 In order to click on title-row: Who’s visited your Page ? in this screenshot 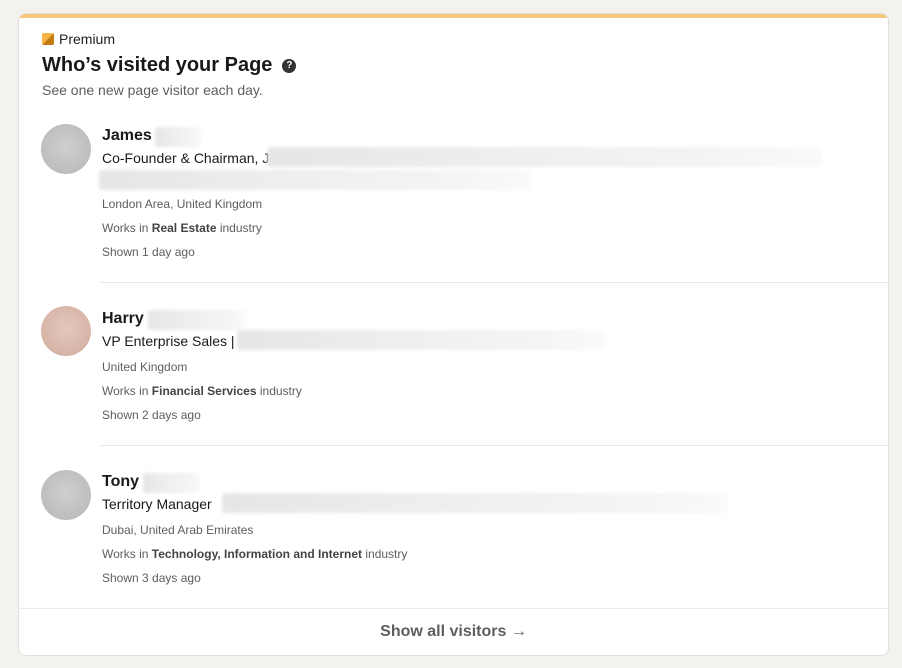, I will do `click(169, 65)`.